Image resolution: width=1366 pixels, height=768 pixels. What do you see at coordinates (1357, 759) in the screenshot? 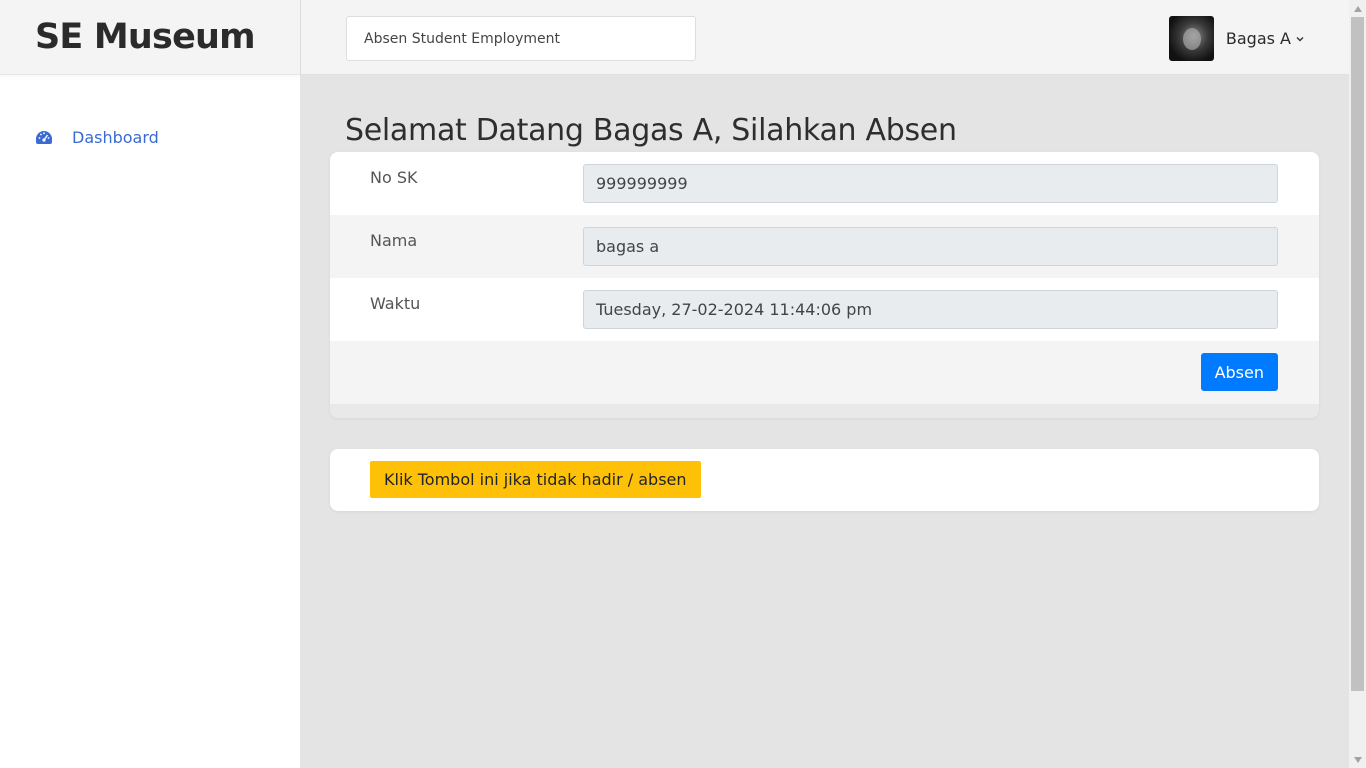
I see `scroll-down-icon` at bounding box center [1357, 759].